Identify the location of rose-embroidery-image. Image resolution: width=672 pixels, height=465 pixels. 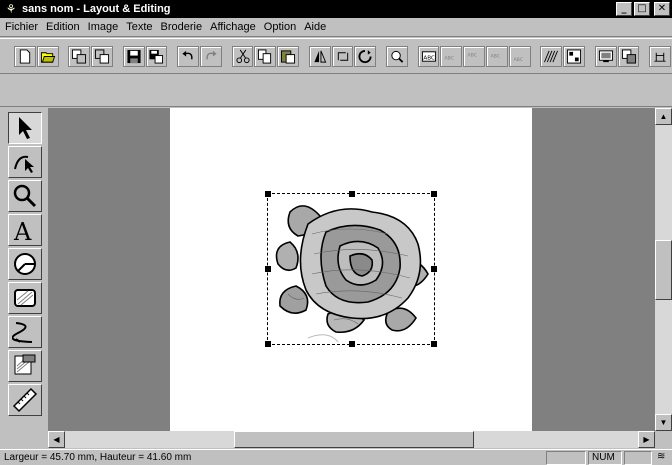
(352, 274).